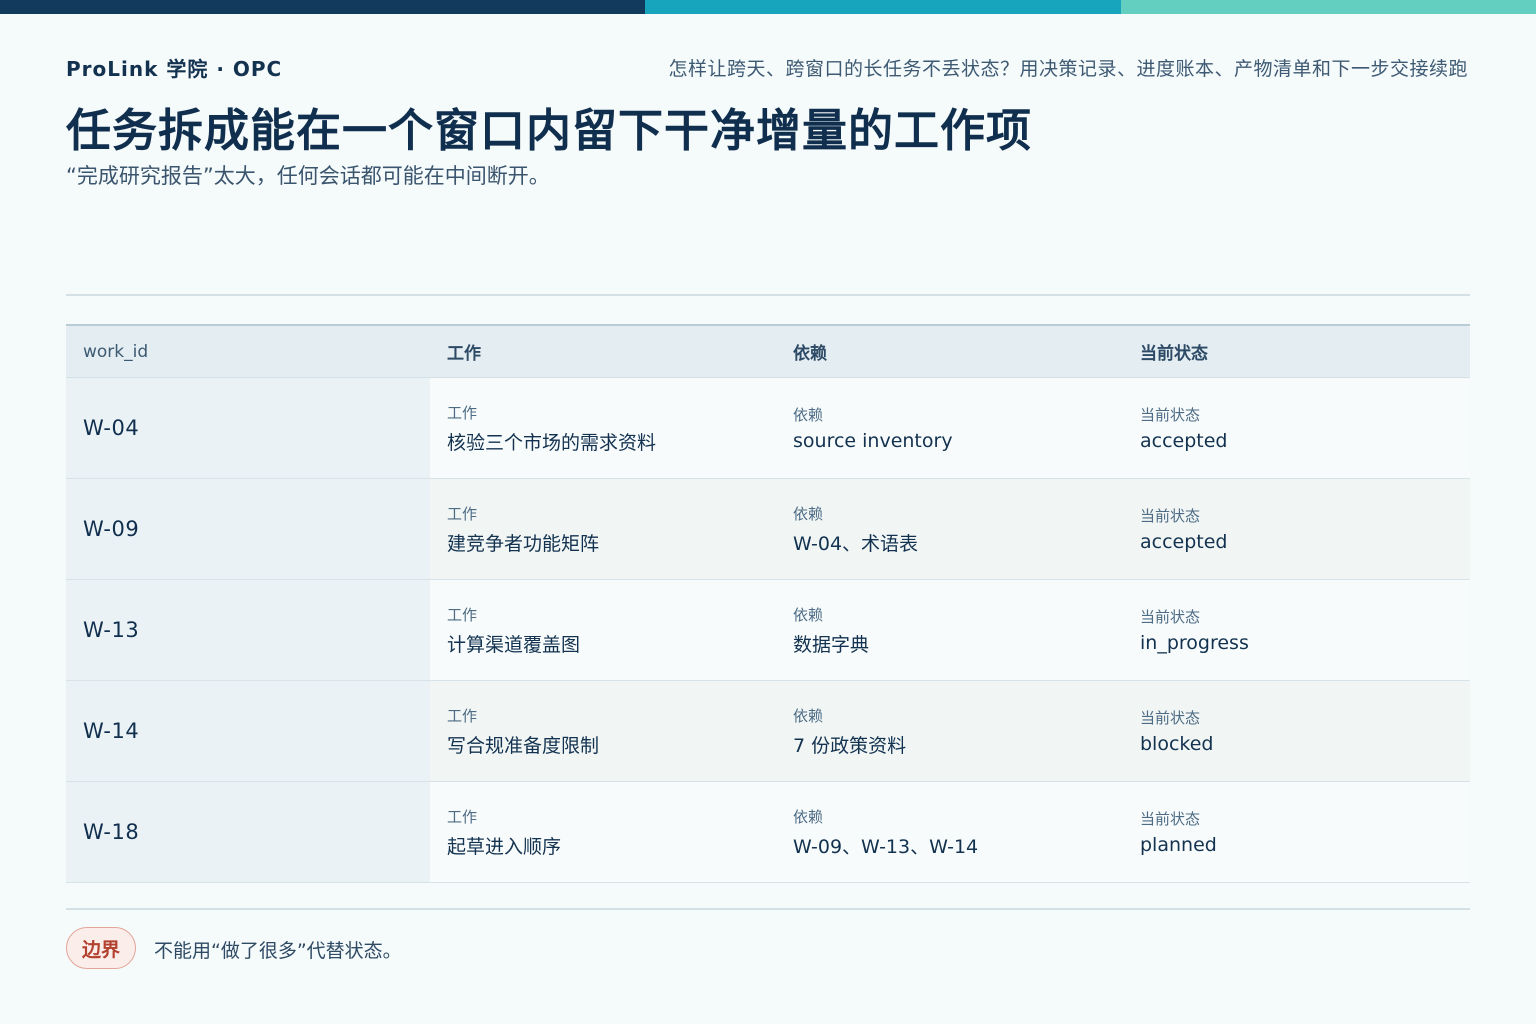 This screenshot has width=1536, height=1024. I want to click on page-subtitle: “完成研究报告”太大，任何会话都可能在中间断开。, so click(308, 176).